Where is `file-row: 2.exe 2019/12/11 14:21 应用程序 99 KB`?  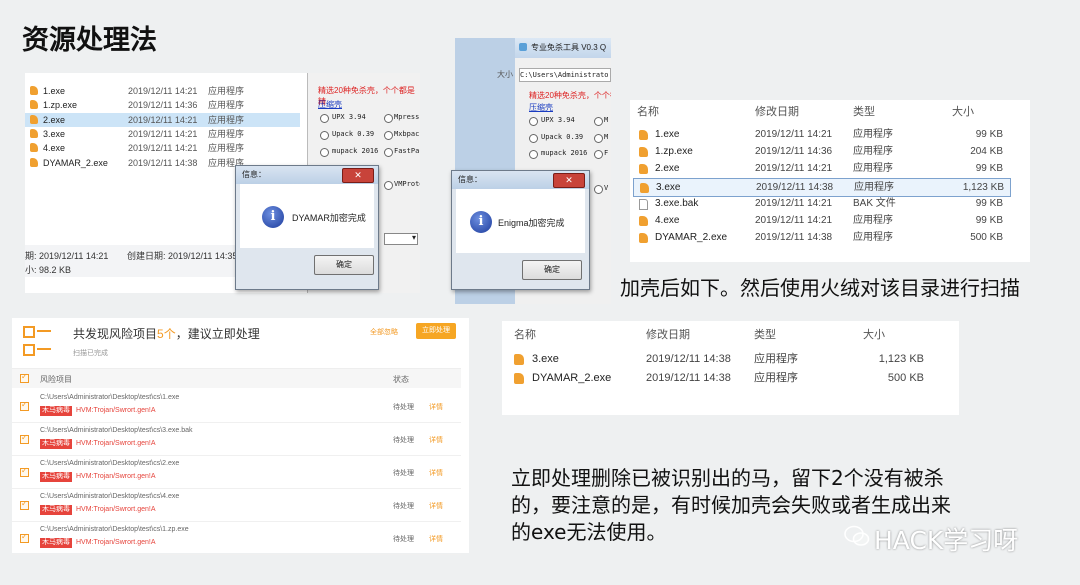 file-row: 2.exe 2019/12/11 14:21 应用程序 99 KB is located at coordinates (821, 168).